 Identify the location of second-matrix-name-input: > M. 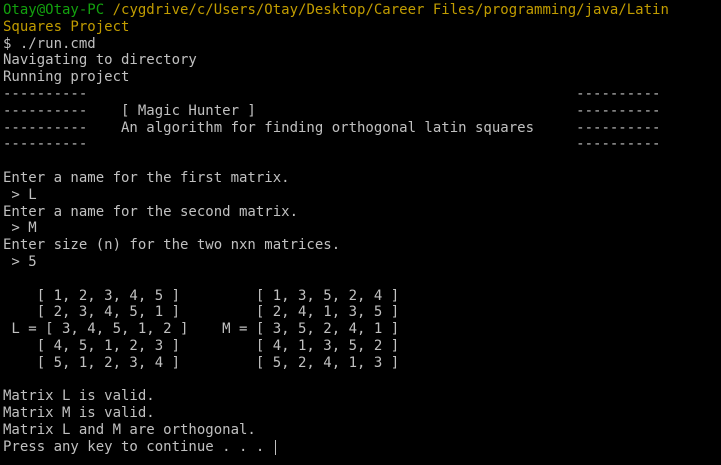
(20, 228).